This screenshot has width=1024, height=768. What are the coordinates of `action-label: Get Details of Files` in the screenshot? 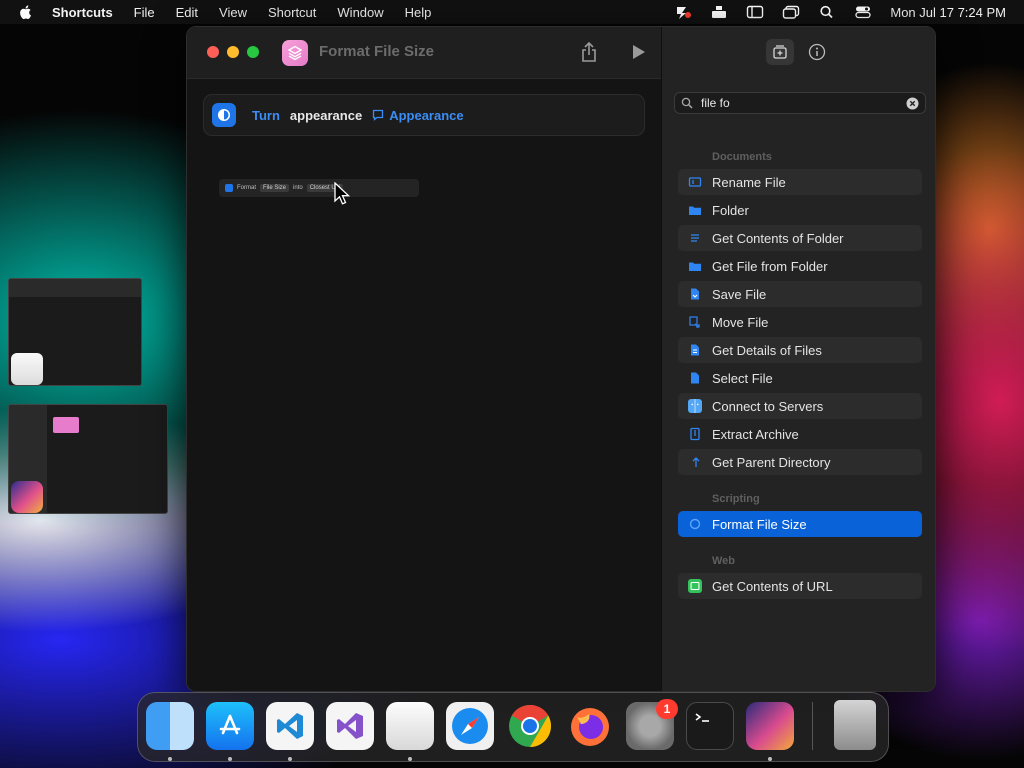 It's located at (767, 350).